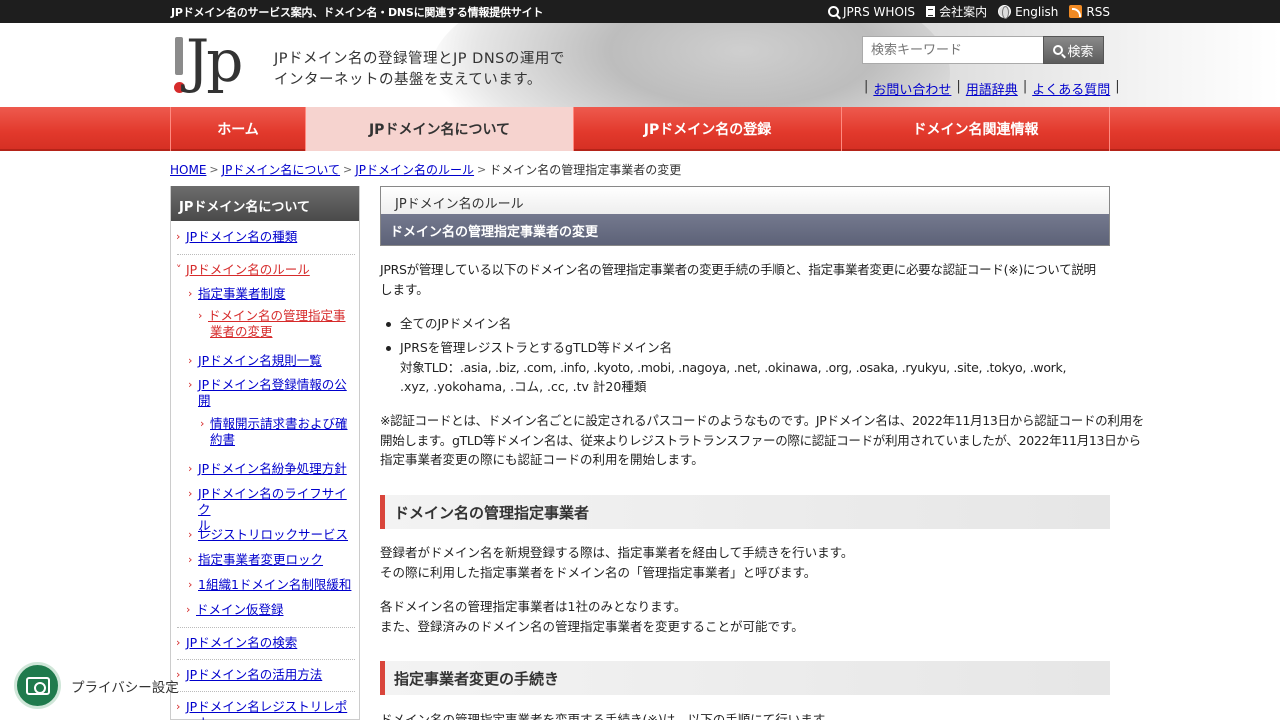  I want to click on site-tagline: JPドメイン名のサービス案内、ドメイン名・DNSに関連する情報提供サイト, so click(357, 12).